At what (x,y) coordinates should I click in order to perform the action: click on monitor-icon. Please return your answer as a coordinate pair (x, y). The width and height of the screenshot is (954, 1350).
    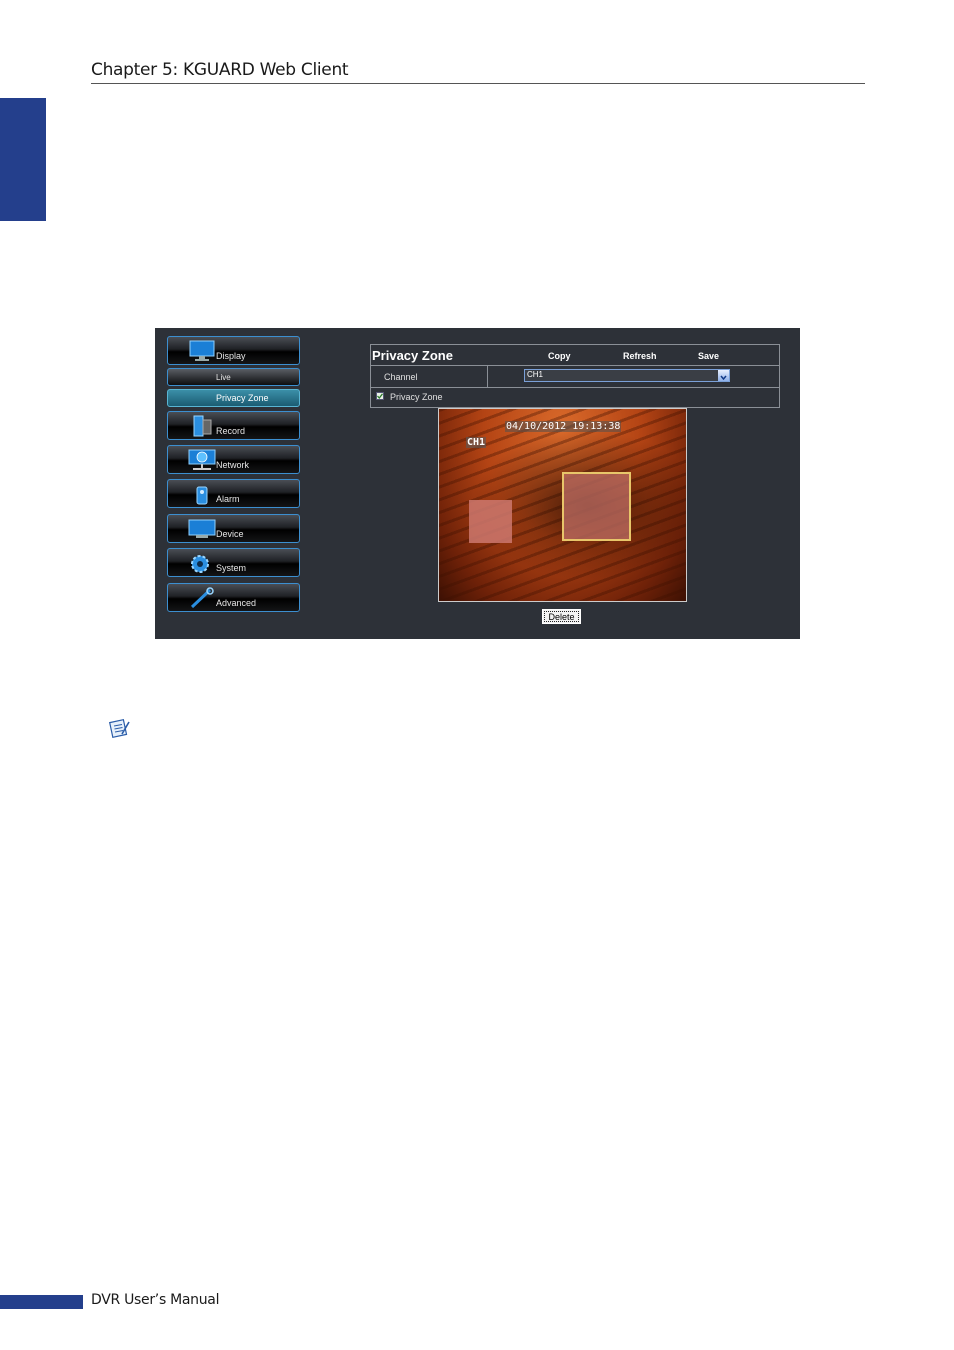
    Looking at the image, I should click on (202, 350).